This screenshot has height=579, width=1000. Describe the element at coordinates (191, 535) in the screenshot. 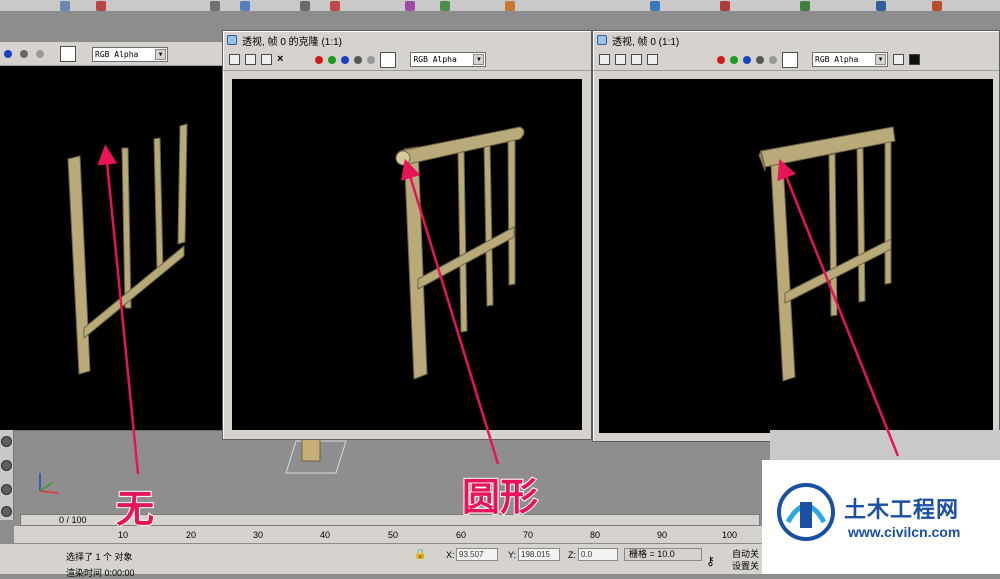

I see `tick-label: 20` at that location.